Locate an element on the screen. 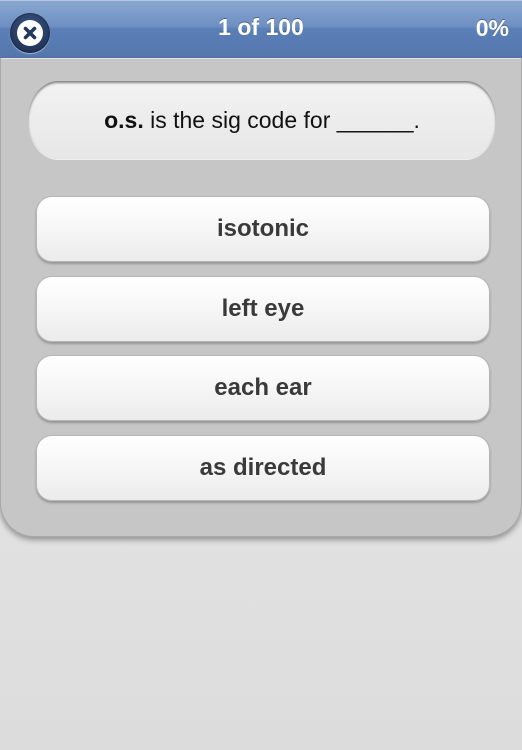  top-nav-bar: 1 of 100 0% is located at coordinates (261, 29).